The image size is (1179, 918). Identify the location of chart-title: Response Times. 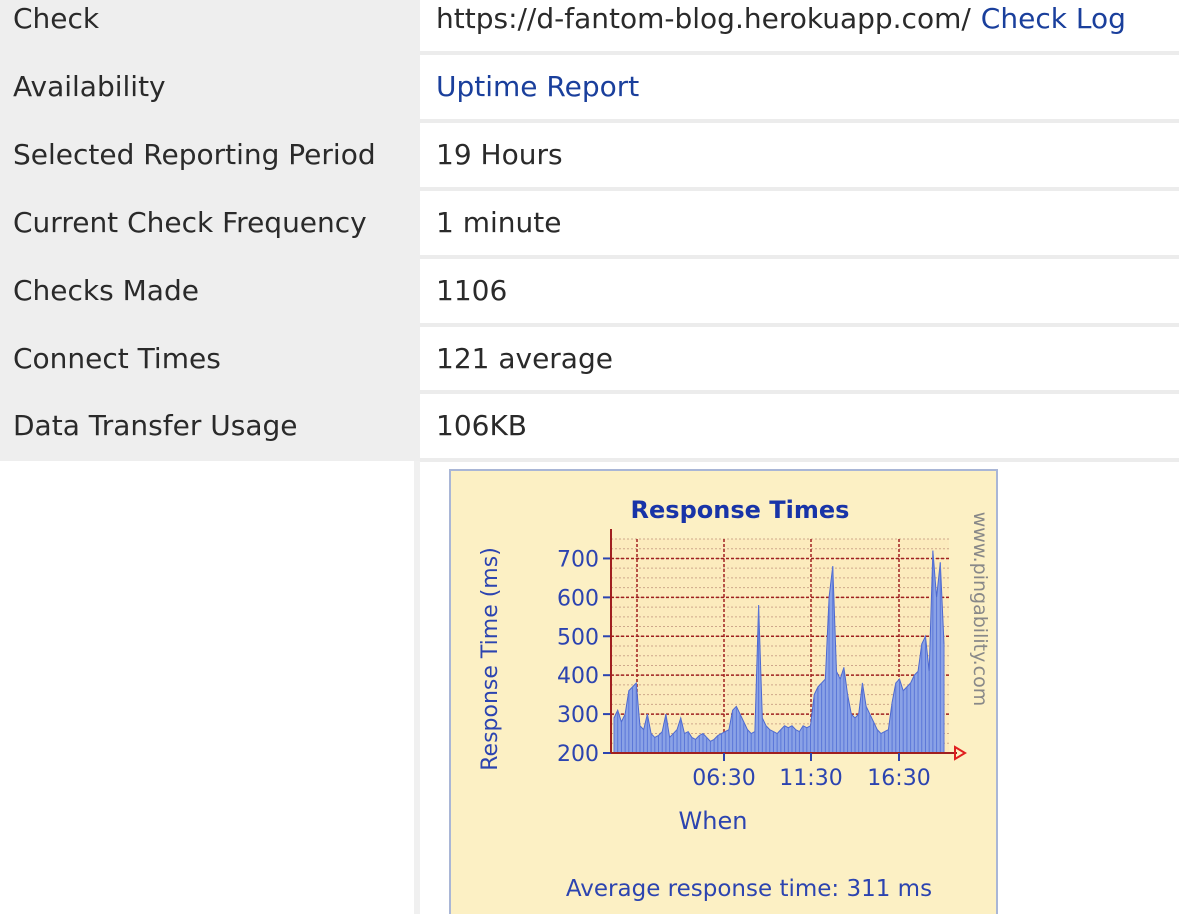
(740, 510).